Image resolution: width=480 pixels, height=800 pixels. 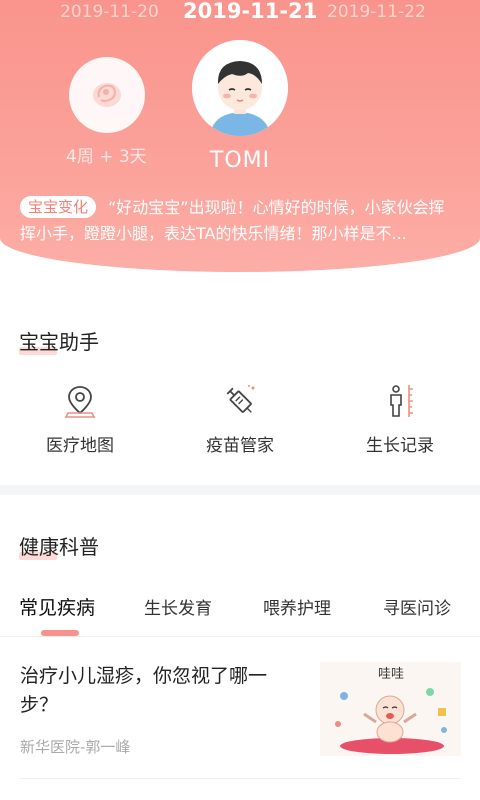 What do you see at coordinates (250, 11) in the screenshot?
I see `date-current: 2019-11-21` at bounding box center [250, 11].